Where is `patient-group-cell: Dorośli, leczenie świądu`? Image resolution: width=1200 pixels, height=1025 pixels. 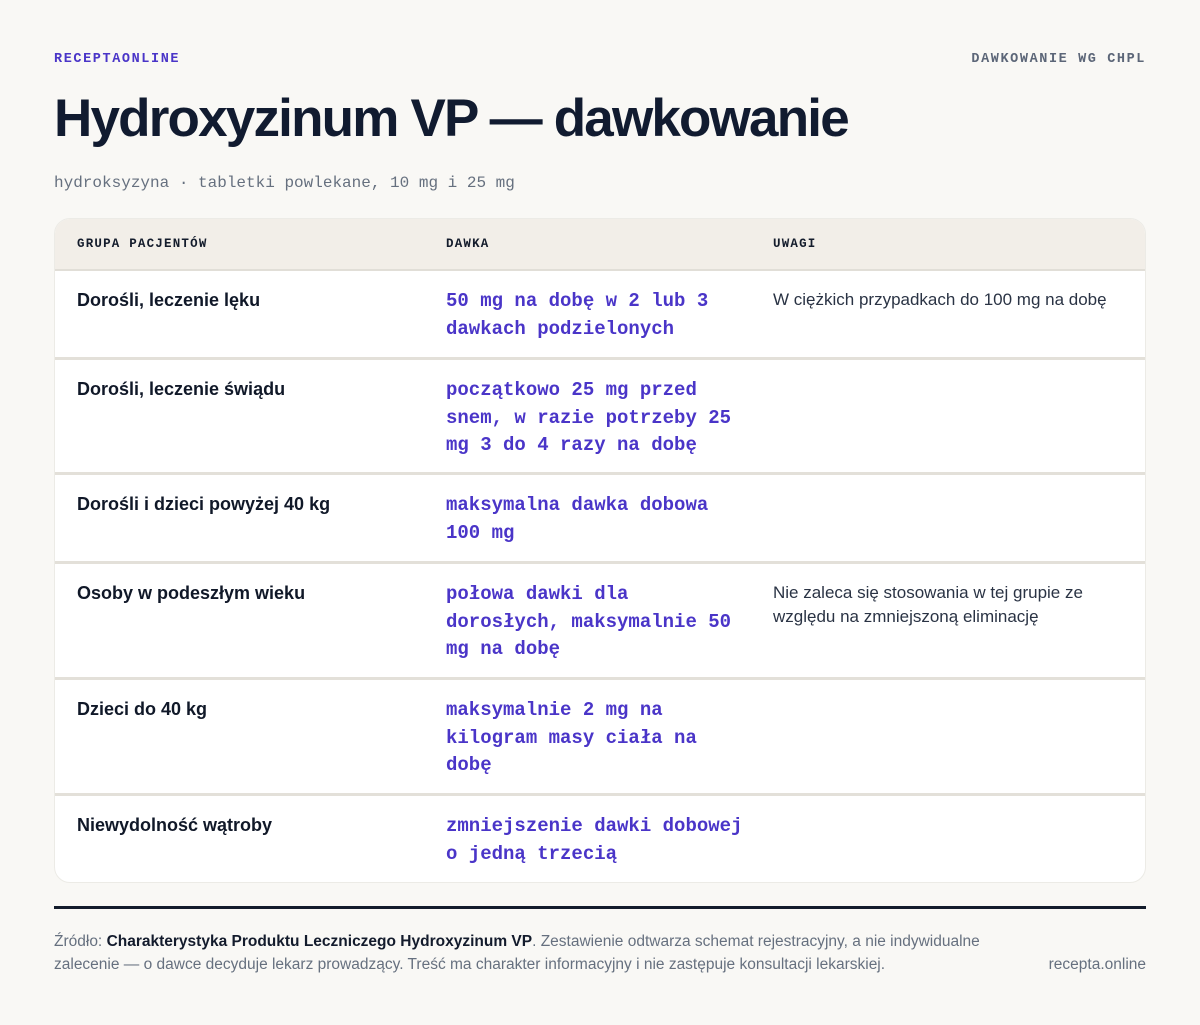 patient-group-cell: Dorośli, leczenie świądu is located at coordinates (181, 389).